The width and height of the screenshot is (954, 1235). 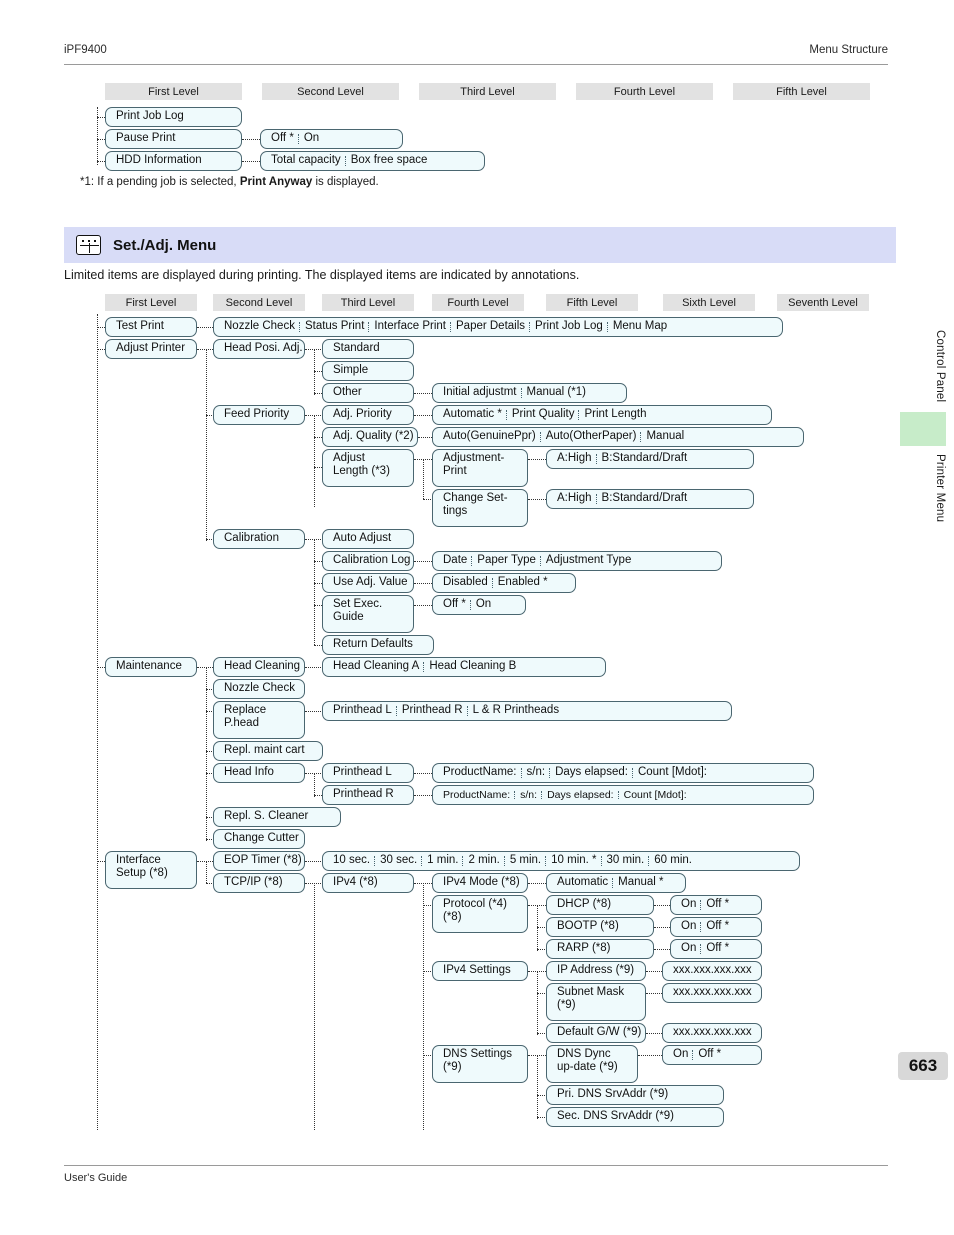 I want to click on menu-box-rarp: RARP (*8), so click(x=600, y=949).